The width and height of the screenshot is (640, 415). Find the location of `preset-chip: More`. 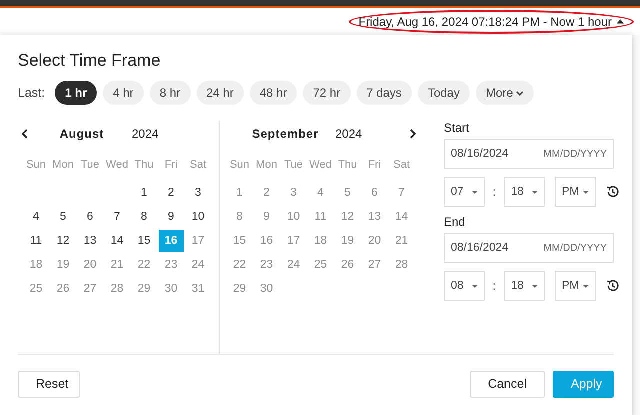

preset-chip: More is located at coordinates (505, 93).